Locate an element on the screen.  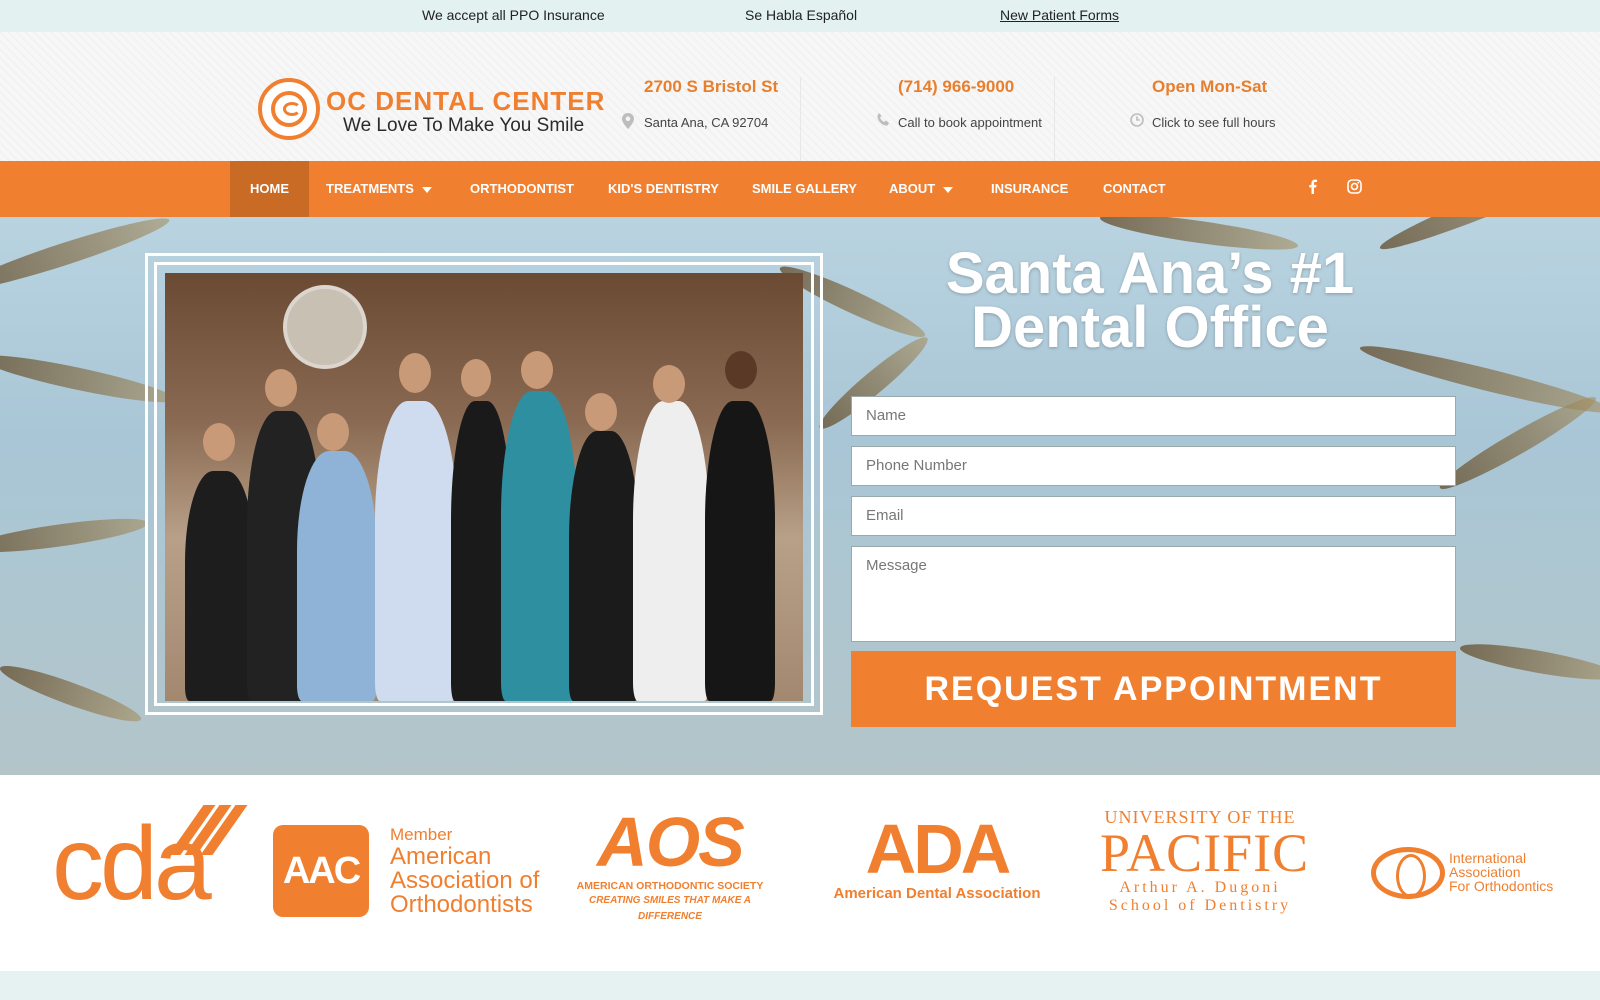
aos-mark: AOS is located at coordinates (671, 842).